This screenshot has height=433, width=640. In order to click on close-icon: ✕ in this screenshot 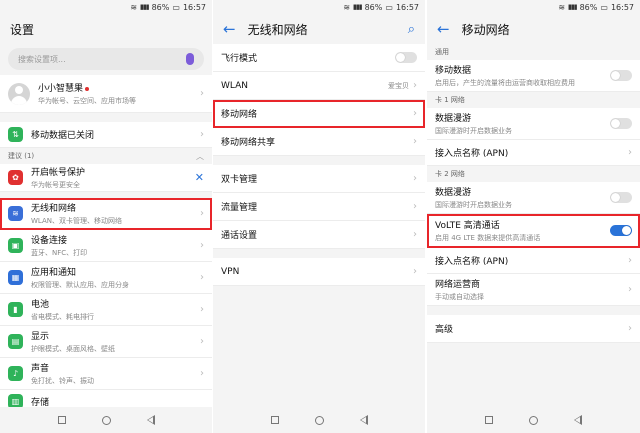, I will do `click(199, 177)`.